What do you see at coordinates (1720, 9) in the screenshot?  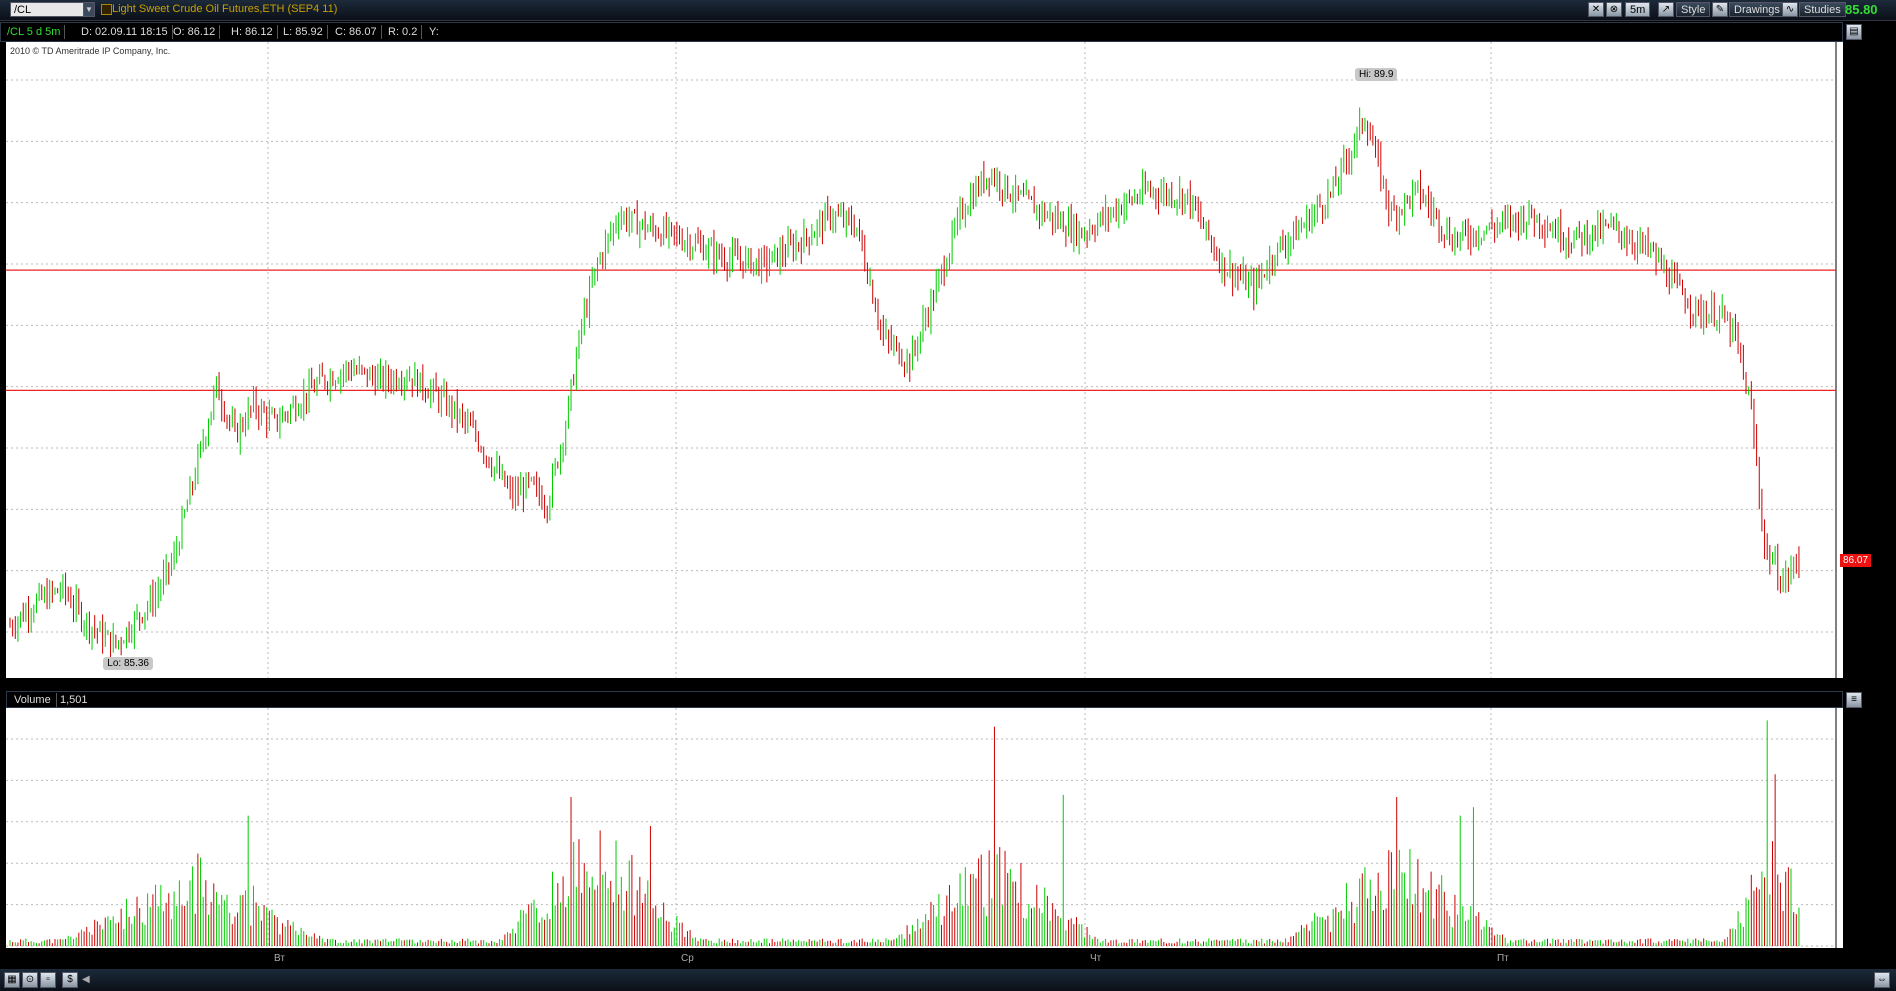 I see `pencil-icon: ✎` at bounding box center [1720, 9].